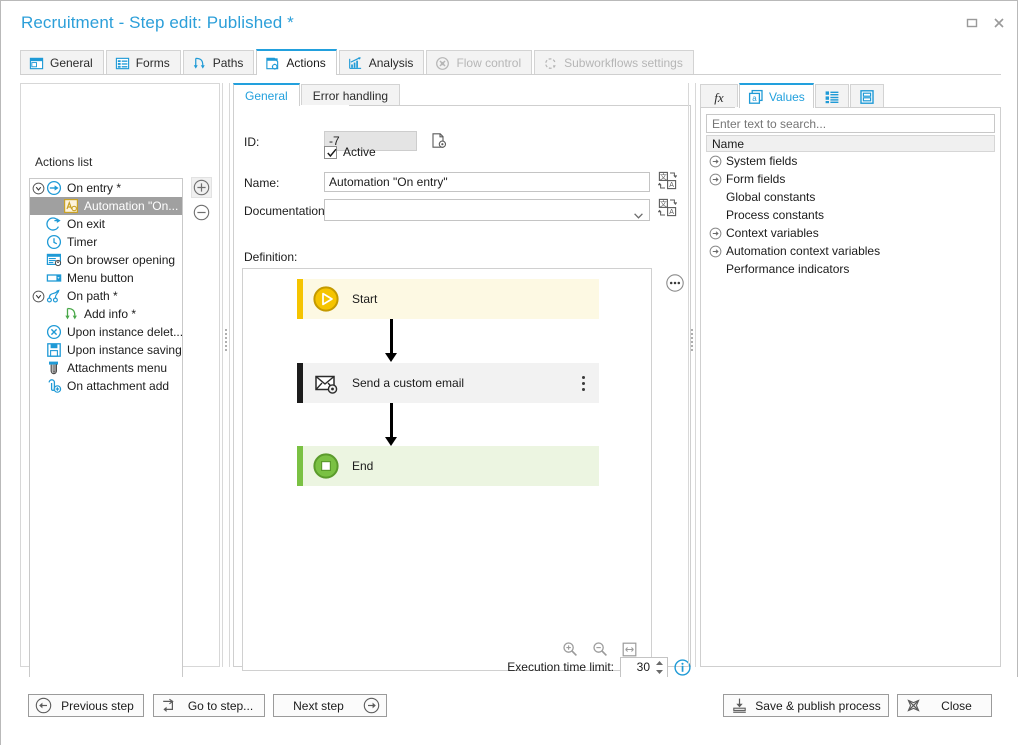 The image size is (1018, 746). What do you see at coordinates (54, 386) in the screenshot?
I see `attachment-add-icon` at bounding box center [54, 386].